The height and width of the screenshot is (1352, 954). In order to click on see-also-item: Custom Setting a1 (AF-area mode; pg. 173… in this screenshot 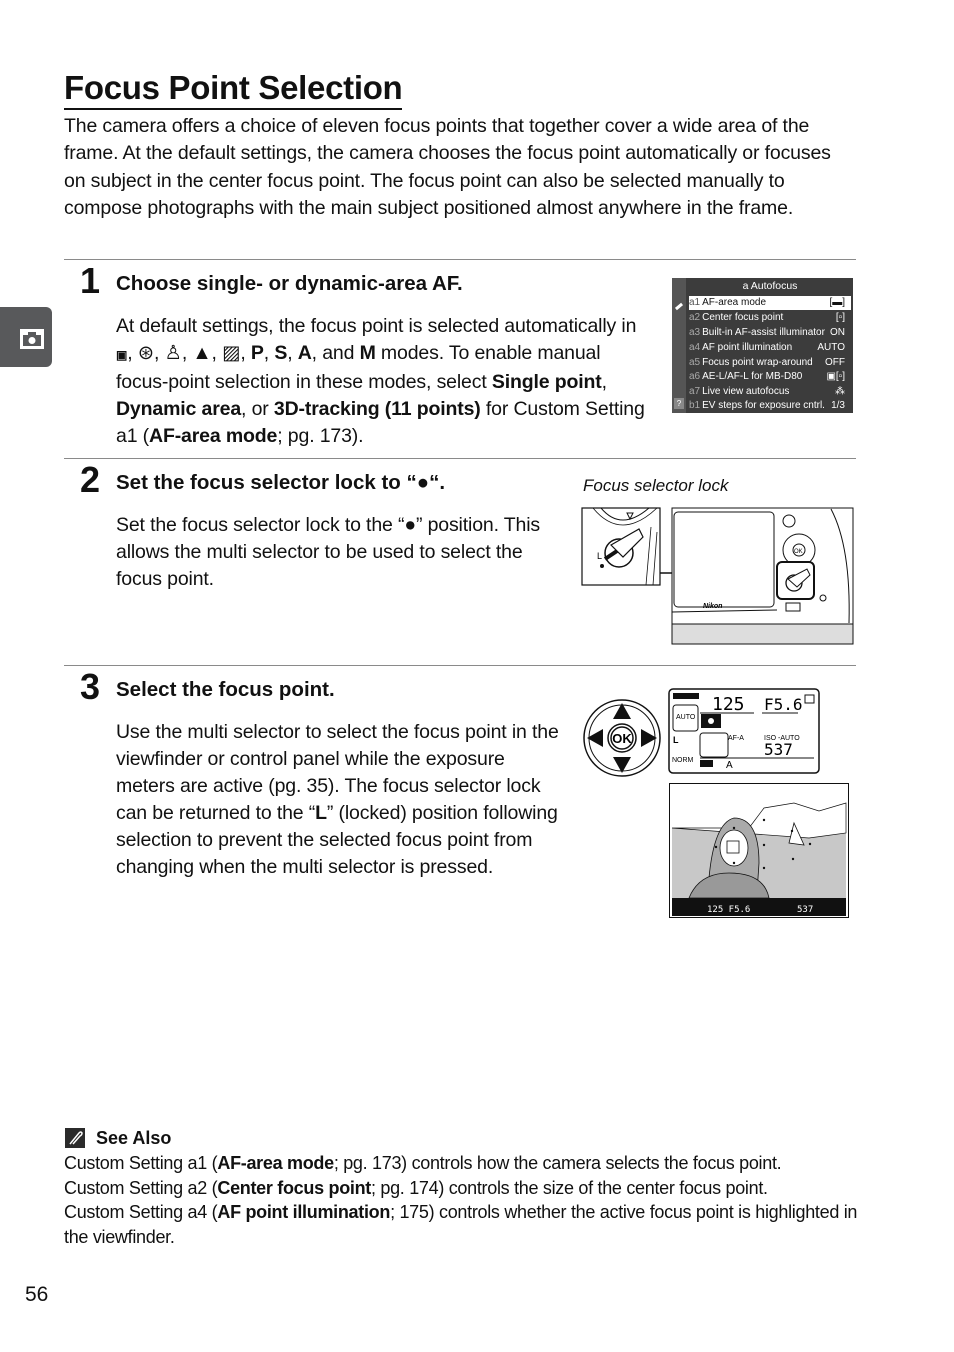, I will do `click(423, 1163)`.